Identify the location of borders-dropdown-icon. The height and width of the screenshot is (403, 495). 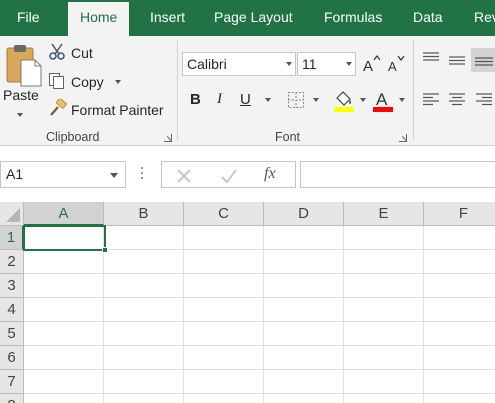
(316, 100).